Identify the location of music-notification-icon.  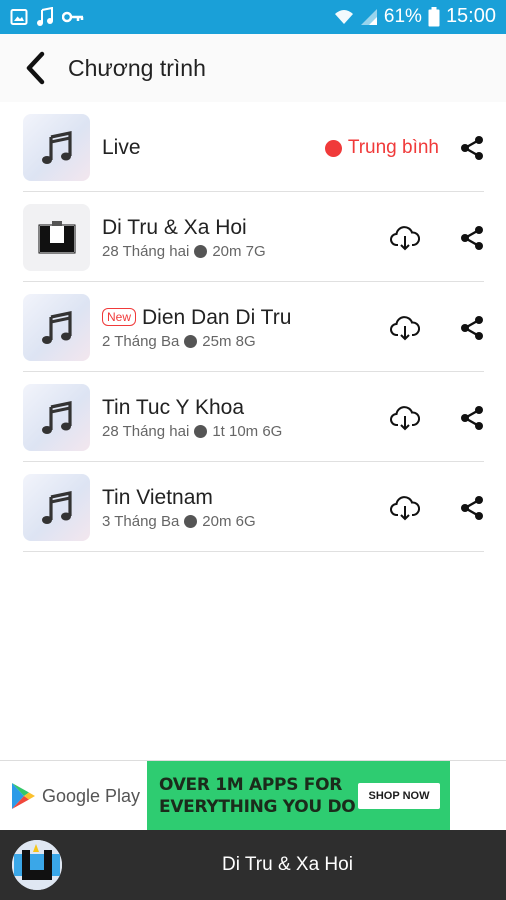
(45, 16).